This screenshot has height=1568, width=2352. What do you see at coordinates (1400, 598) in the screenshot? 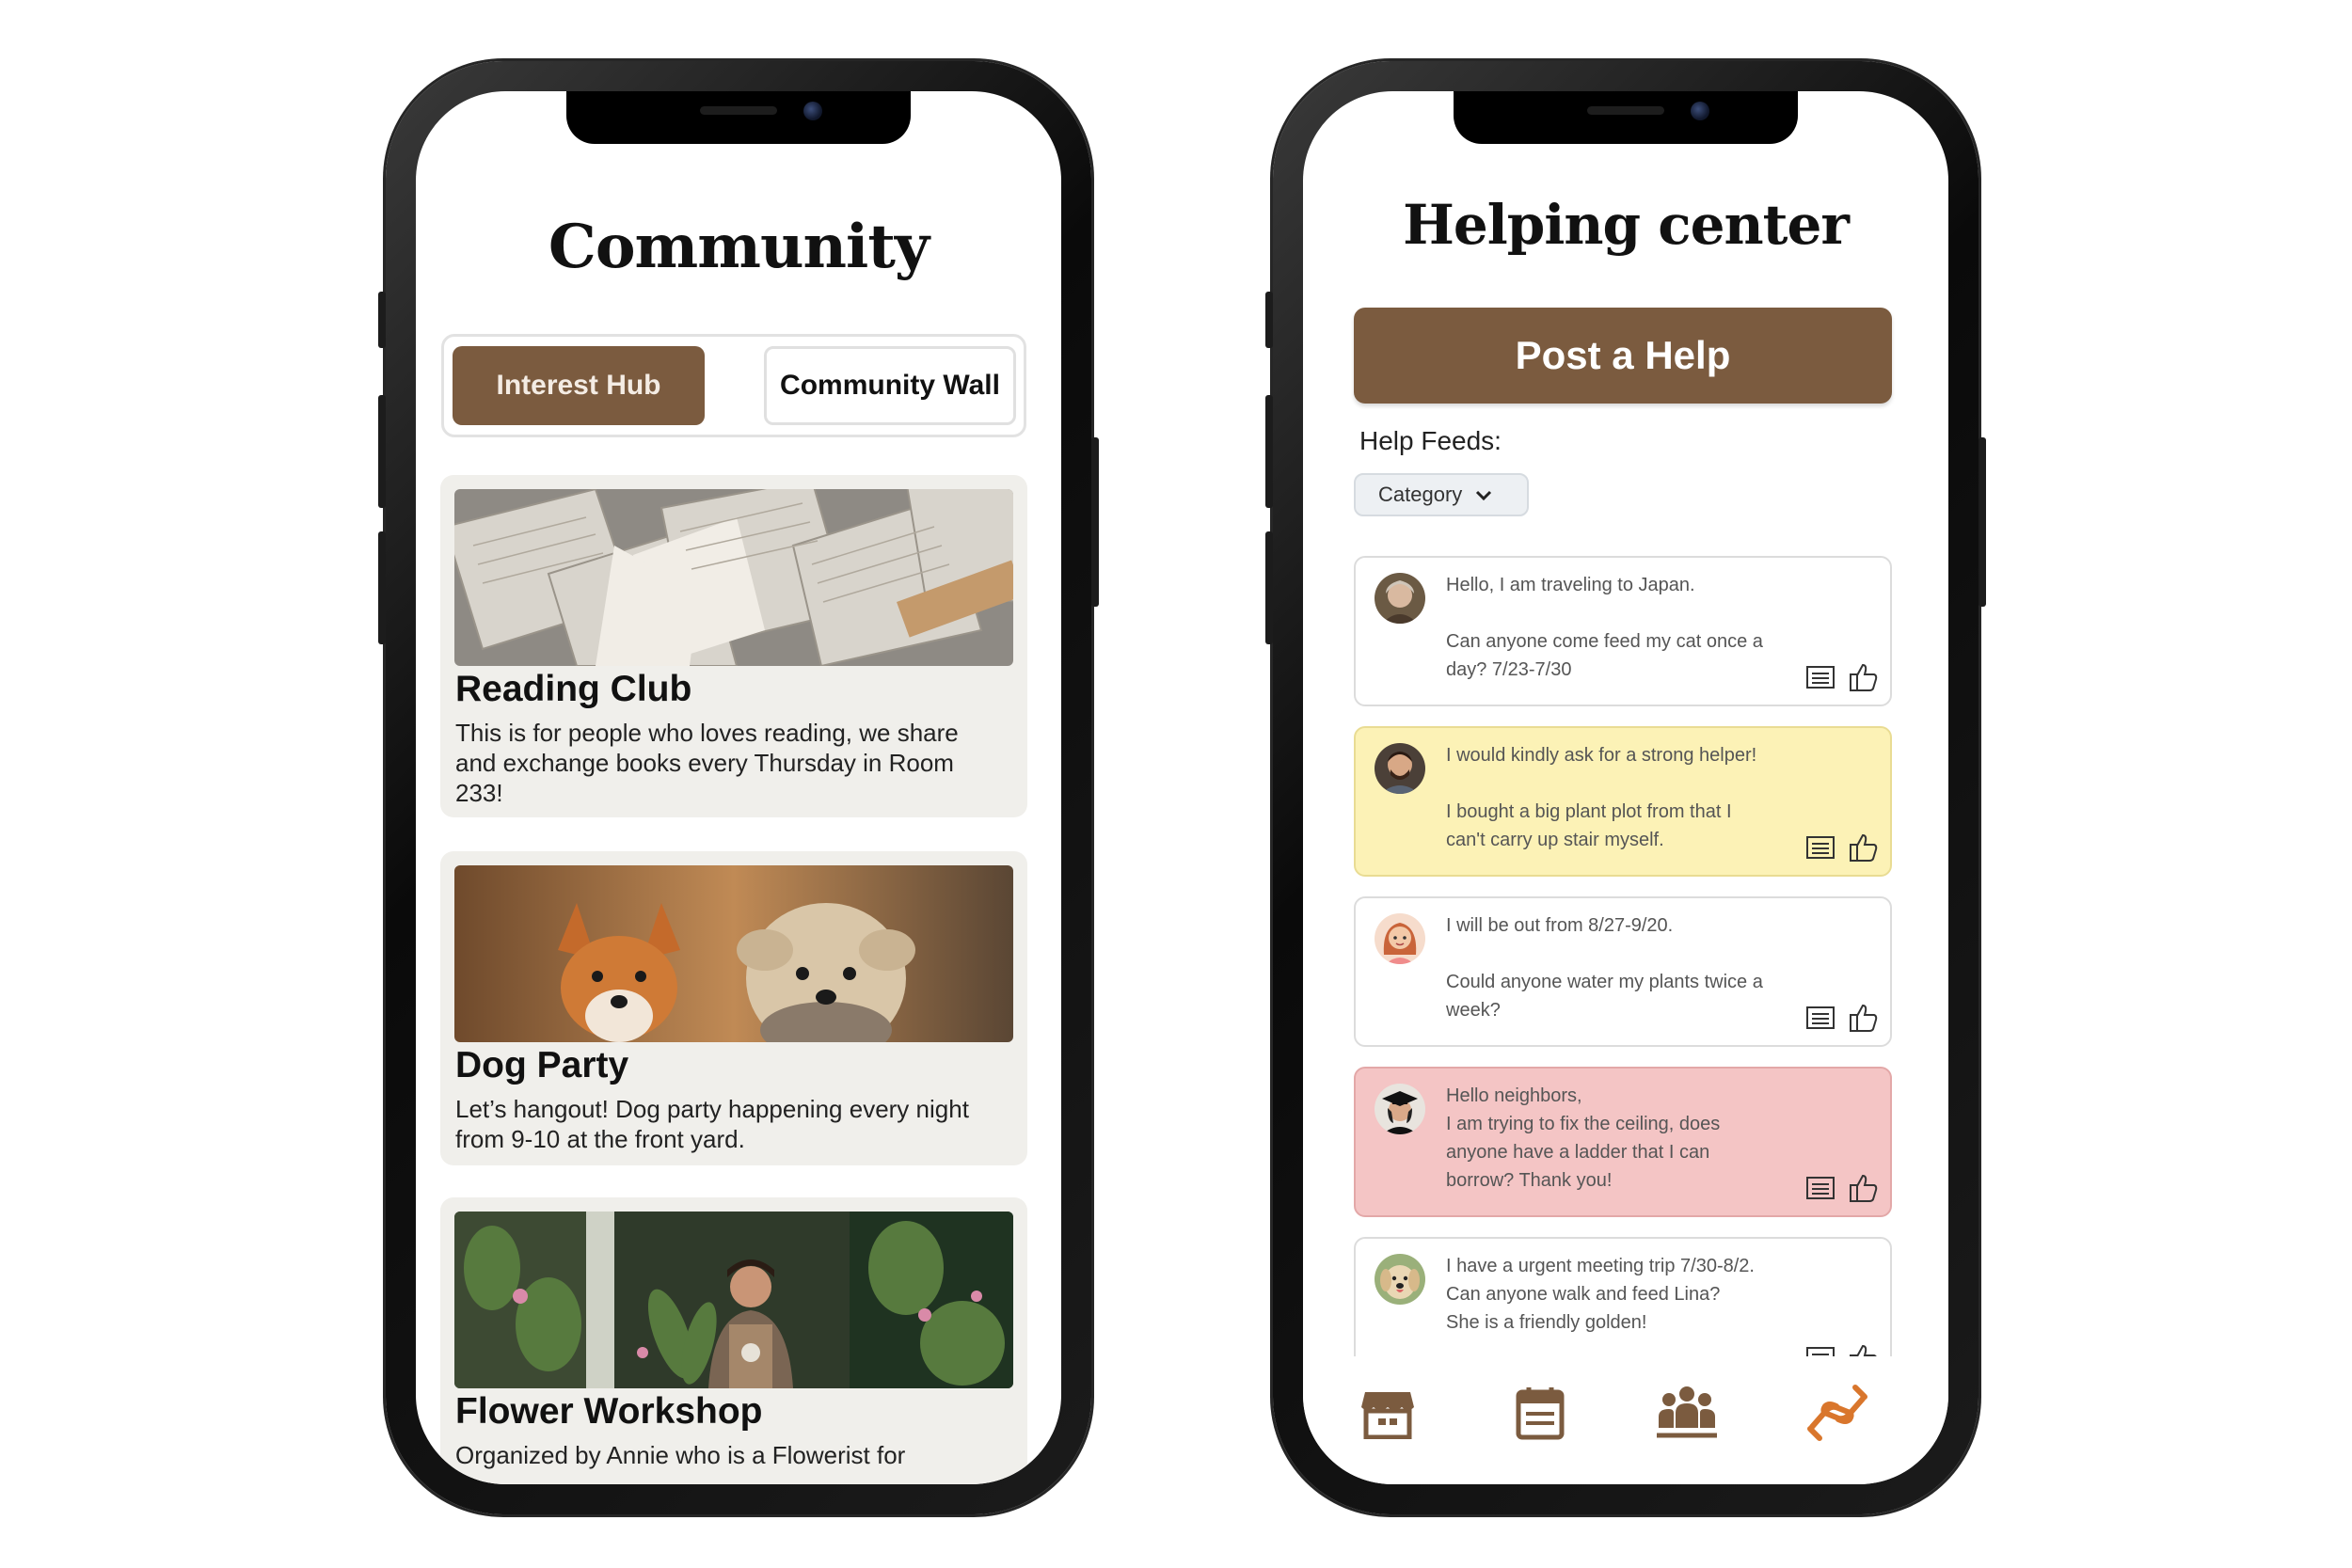
I see `elderly-woman-avatar` at bounding box center [1400, 598].